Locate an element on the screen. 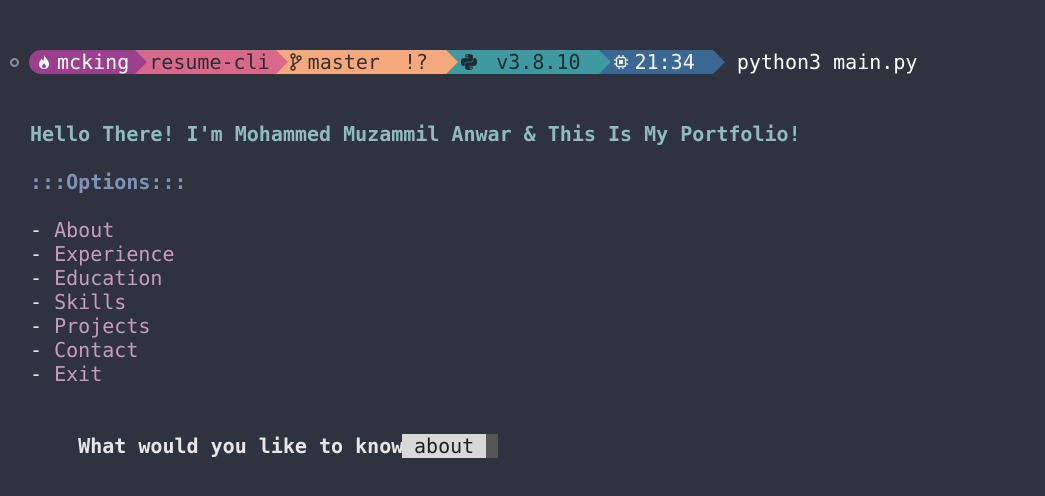 The height and width of the screenshot is (496, 1045). prompt-directory-segment: resume-cli is located at coordinates (211, 62).